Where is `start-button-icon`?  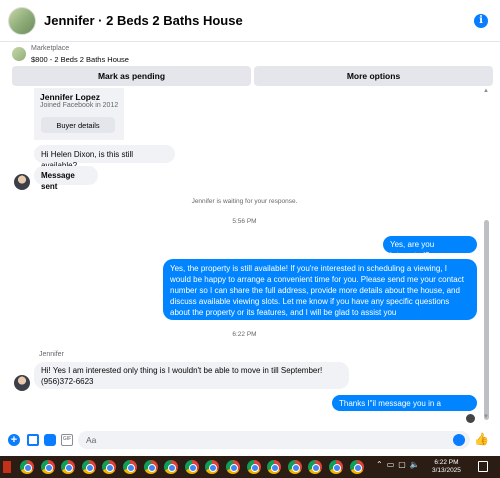
start-button-icon is located at coordinates (7, 467).